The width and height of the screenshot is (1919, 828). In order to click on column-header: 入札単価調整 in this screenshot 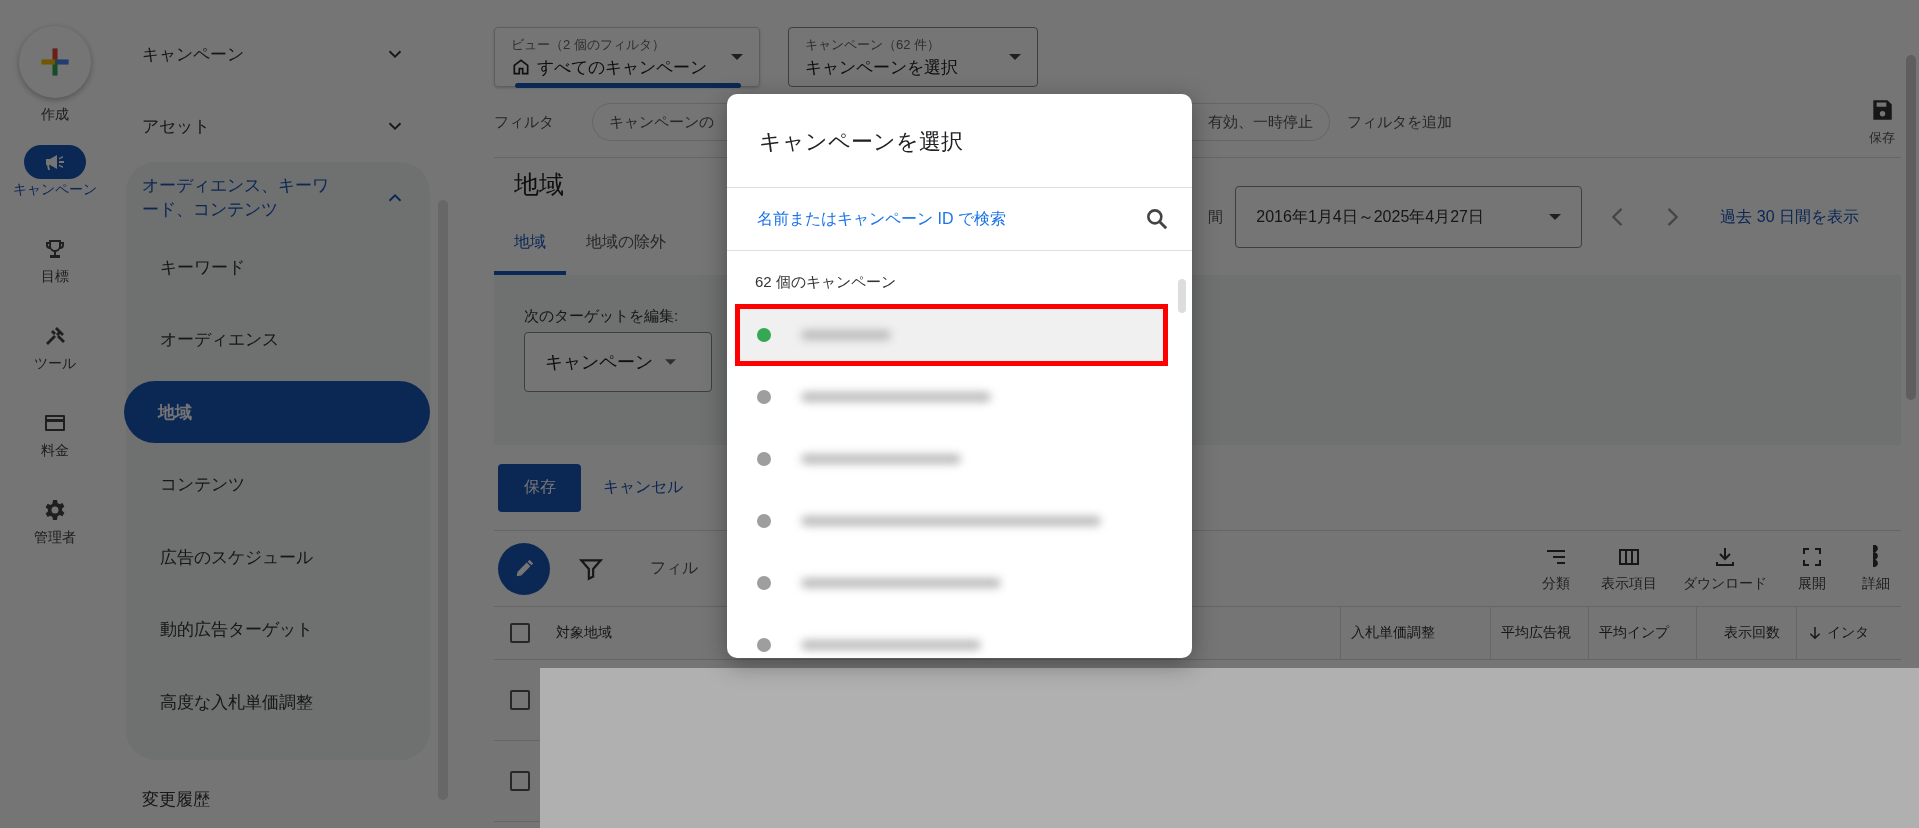, I will do `click(1415, 633)`.